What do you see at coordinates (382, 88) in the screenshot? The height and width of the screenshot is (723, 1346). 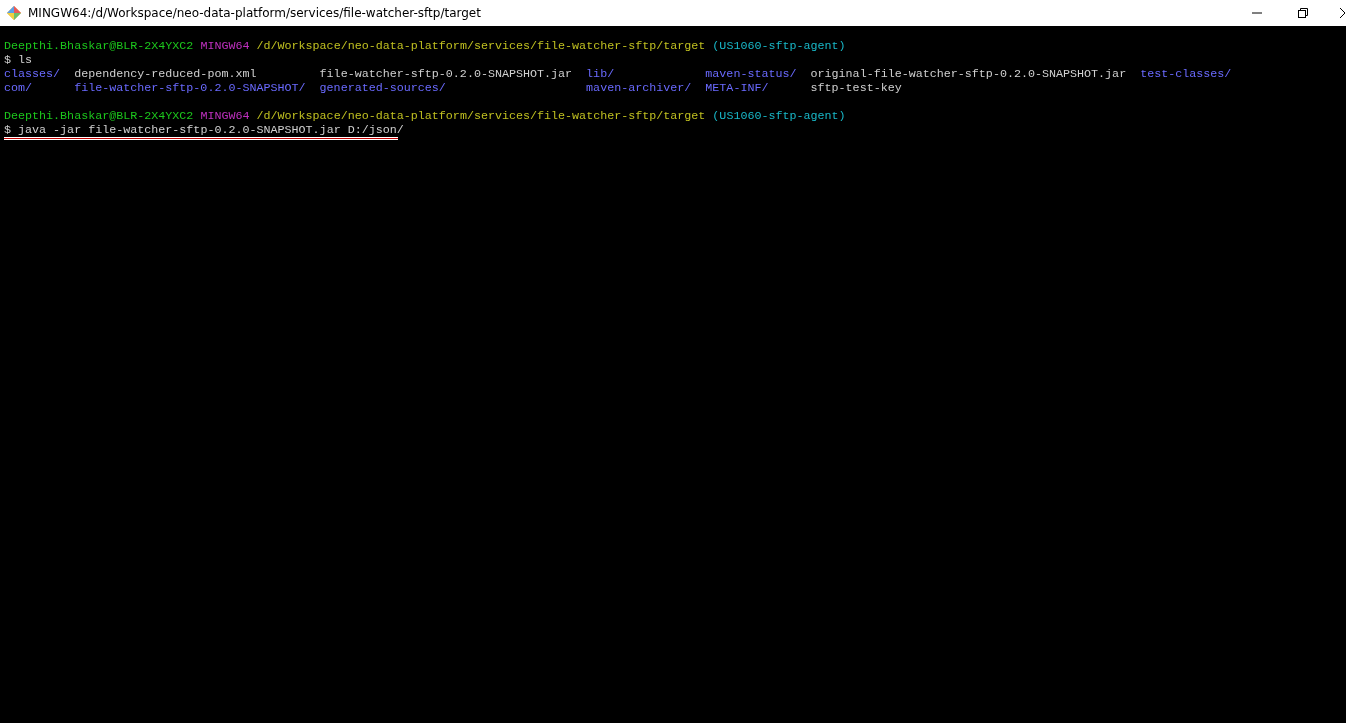 I see `directory-name: generated-sources/` at bounding box center [382, 88].